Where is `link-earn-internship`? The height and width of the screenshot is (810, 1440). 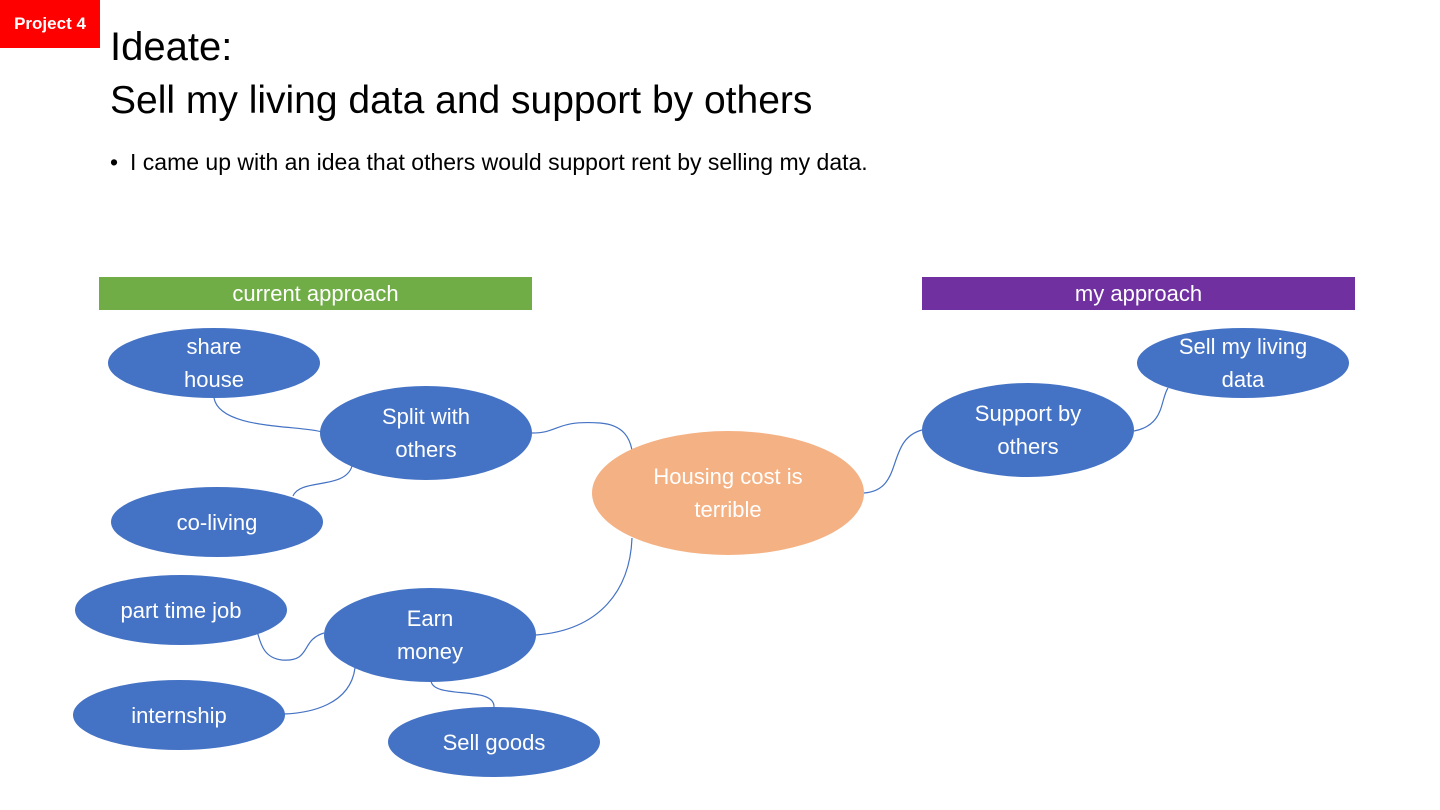 link-earn-internship is located at coordinates (319, 691).